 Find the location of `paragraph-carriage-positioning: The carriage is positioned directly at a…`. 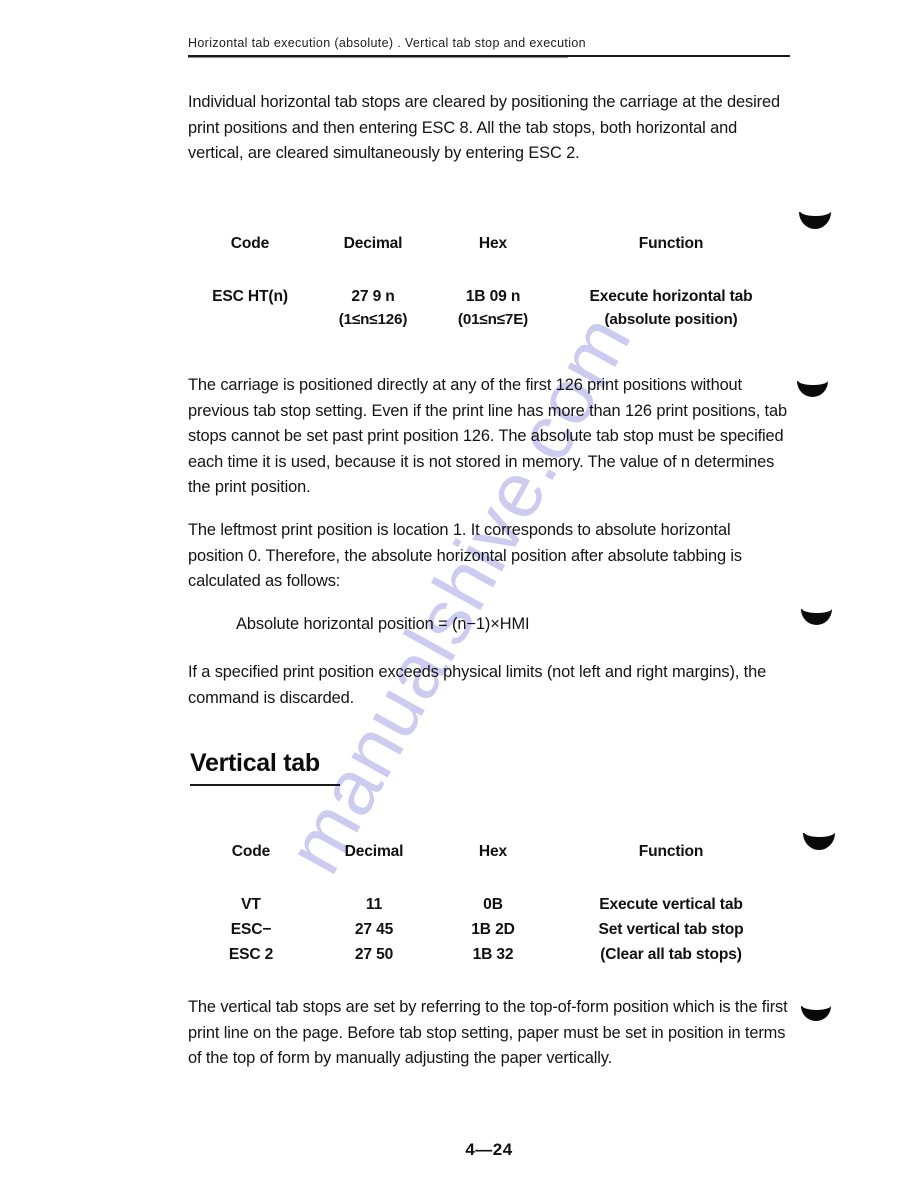

paragraph-carriage-positioning: The carriage is positioned directly at a… is located at coordinates (487, 436).